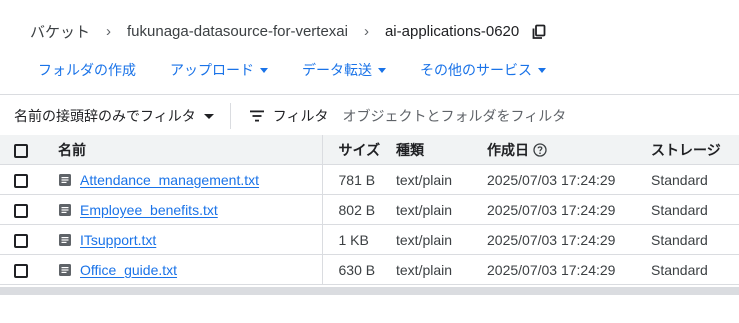 The width and height of the screenshot is (739, 323). Describe the element at coordinates (540, 149) in the screenshot. I see `help-icon` at that location.